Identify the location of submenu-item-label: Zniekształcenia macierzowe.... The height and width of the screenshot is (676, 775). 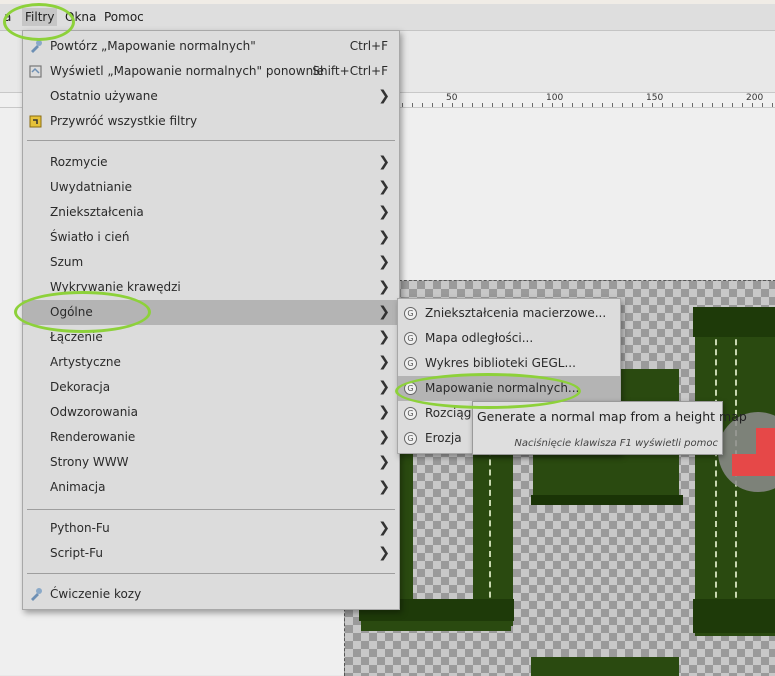
(516, 313).